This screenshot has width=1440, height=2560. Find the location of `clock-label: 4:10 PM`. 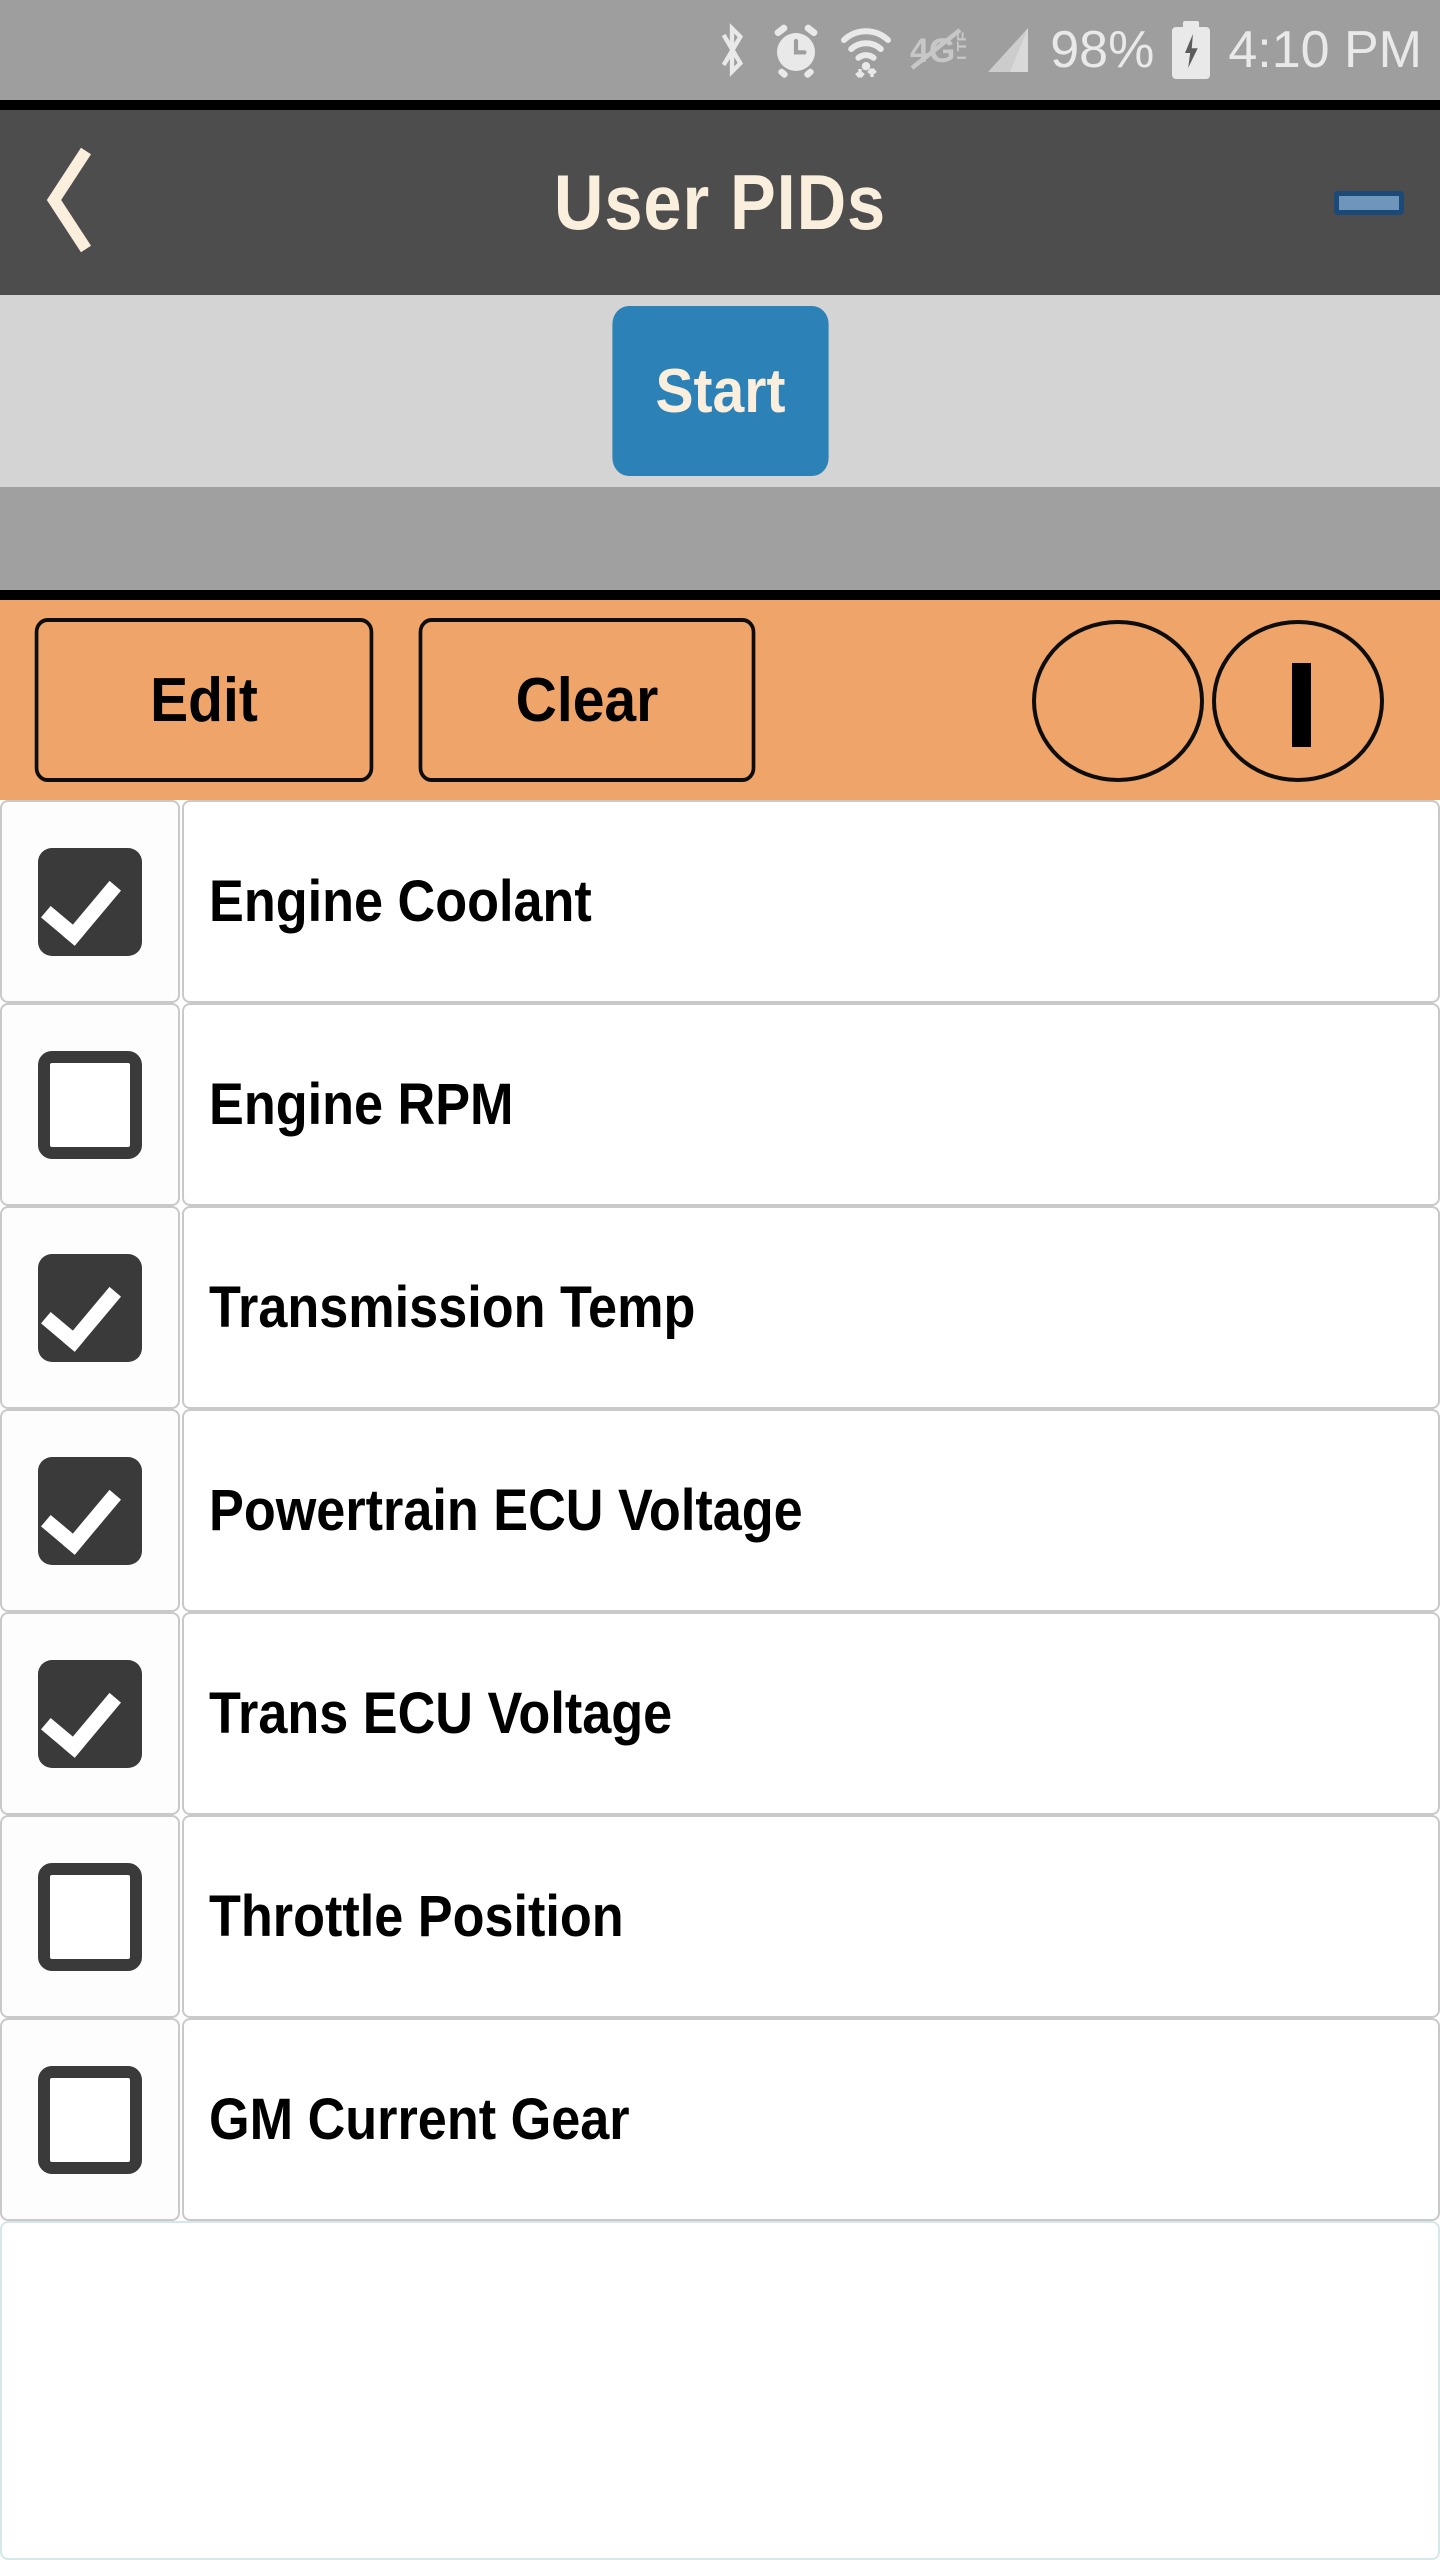

clock-label: 4:10 PM is located at coordinates (1325, 50).